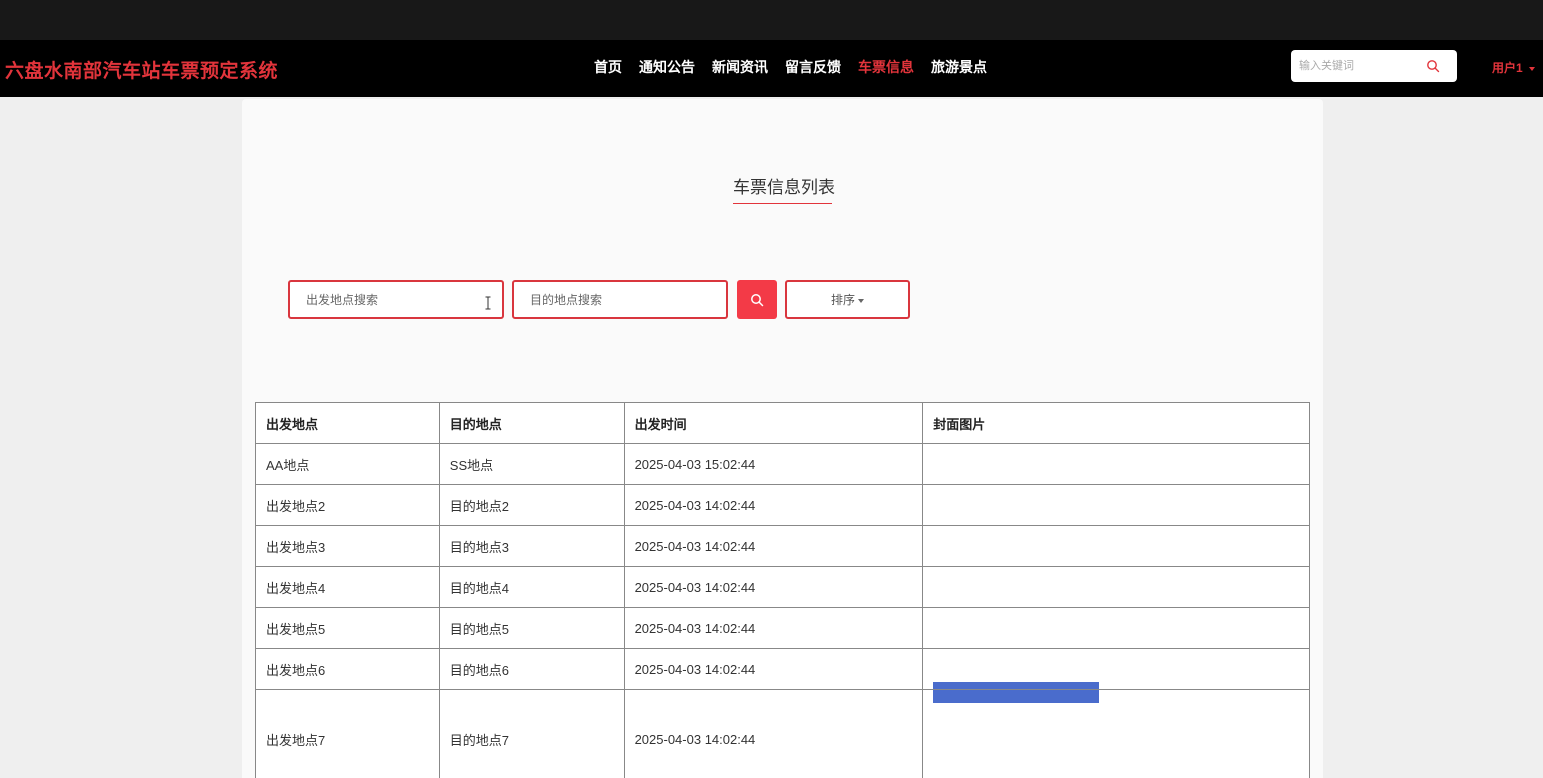 Image resolution: width=1543 pixels, height=778 pixels. I want to click on column-header-destination: 目的地点, so click(531, 423).